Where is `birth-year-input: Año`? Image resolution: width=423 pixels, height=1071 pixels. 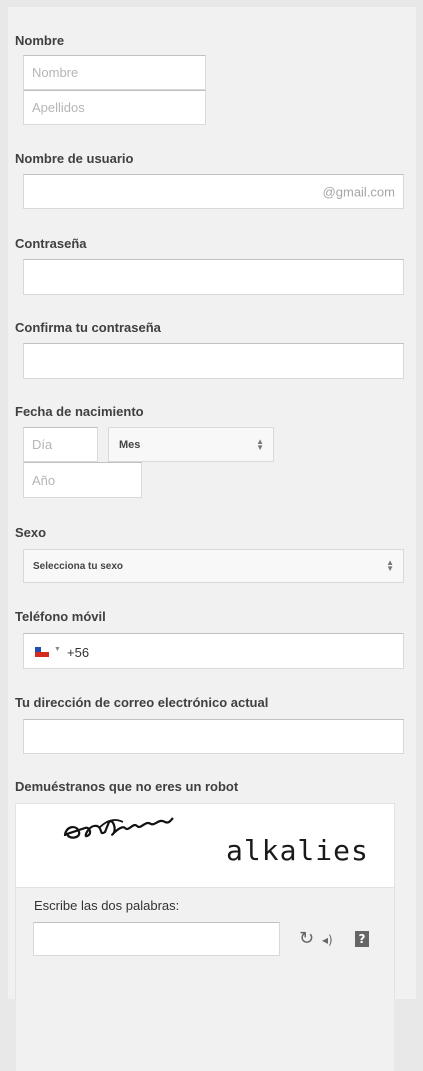 birth-year-input: Año is located at coordinates (82, 480).